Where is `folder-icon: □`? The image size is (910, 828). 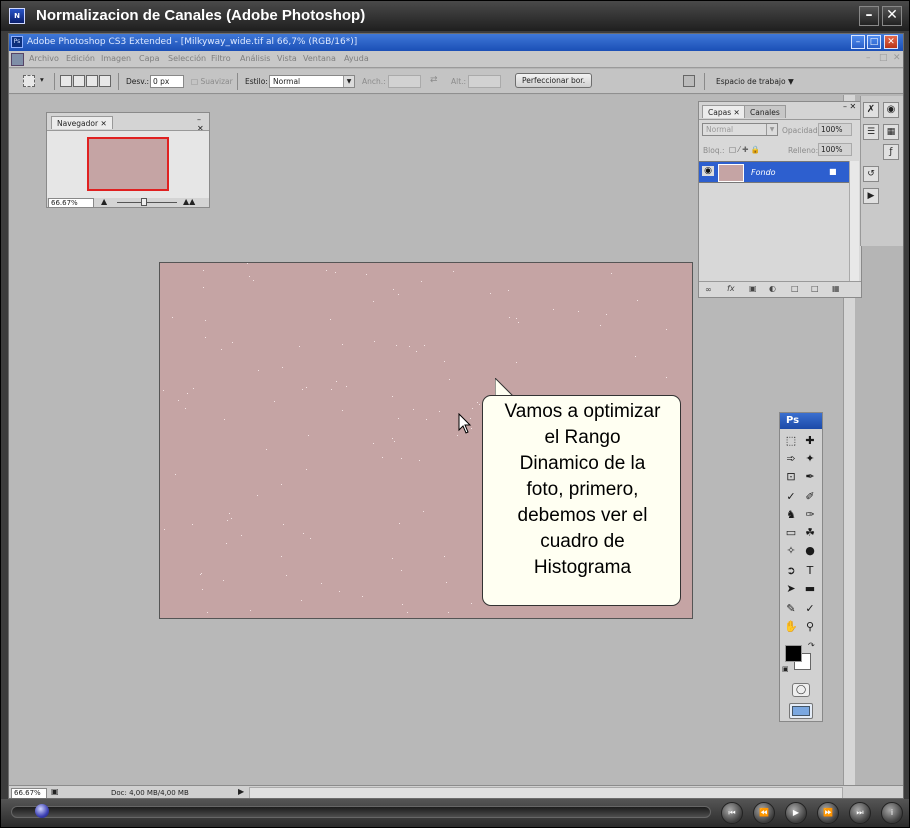
folder-icon: □ is located at coordinates (795, 288).